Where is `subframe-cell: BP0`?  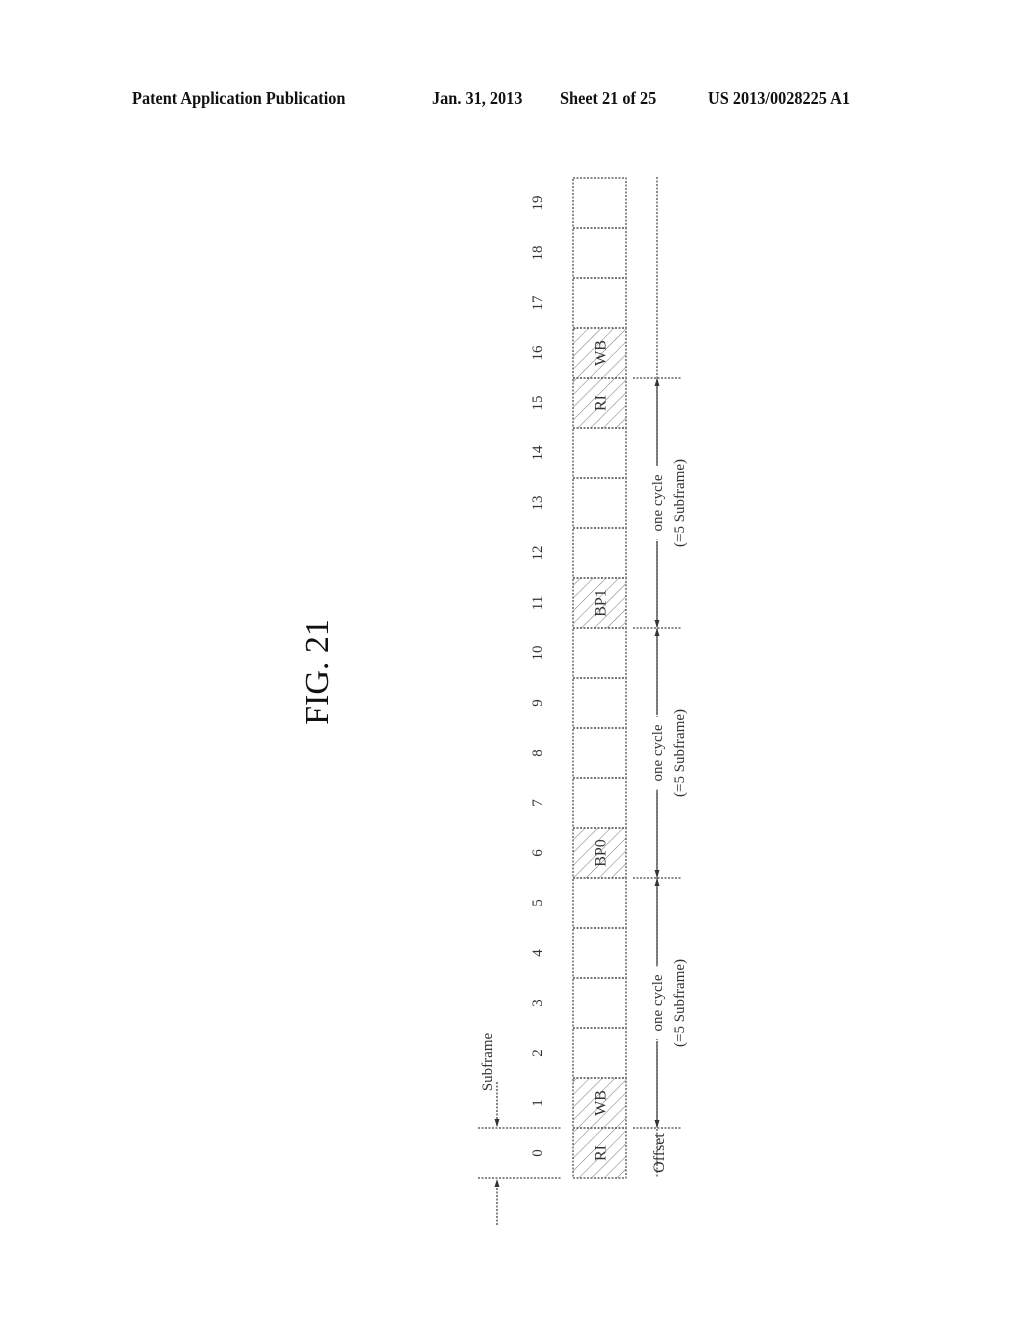
subframe-cell: BP0 is located at coordinates (599, 853).